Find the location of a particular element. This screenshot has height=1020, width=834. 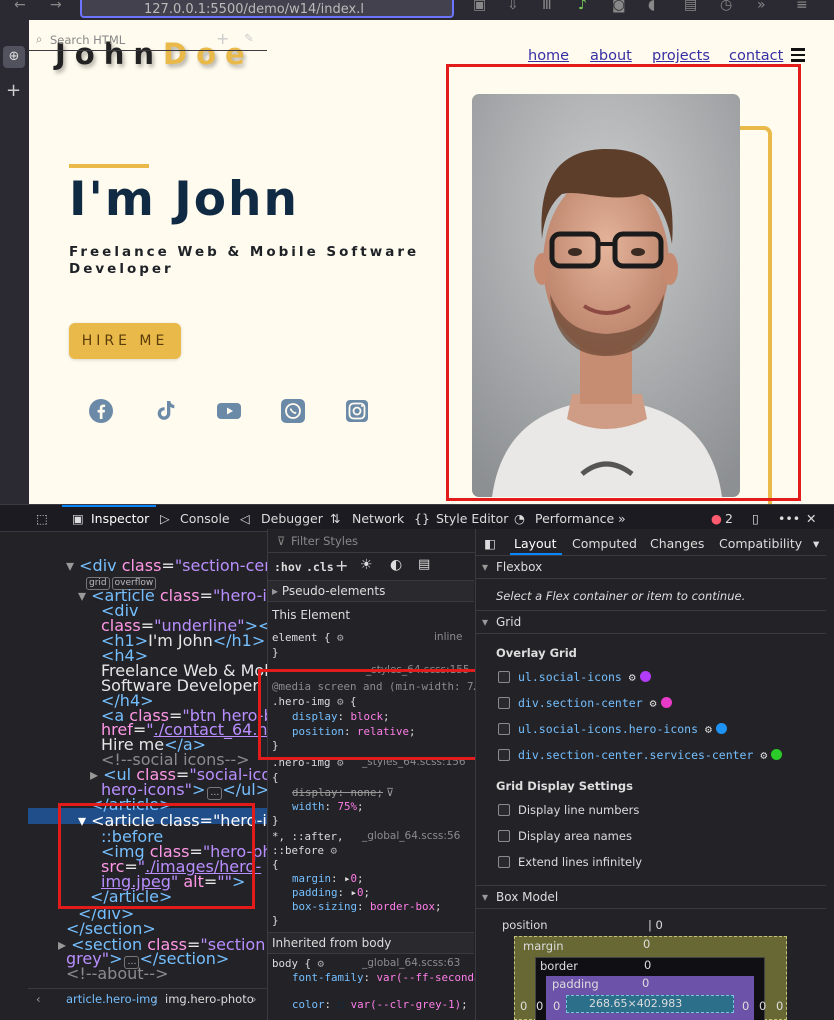

rule-source-4: _global_64.scss:63 is located at coordinates (411, 963).